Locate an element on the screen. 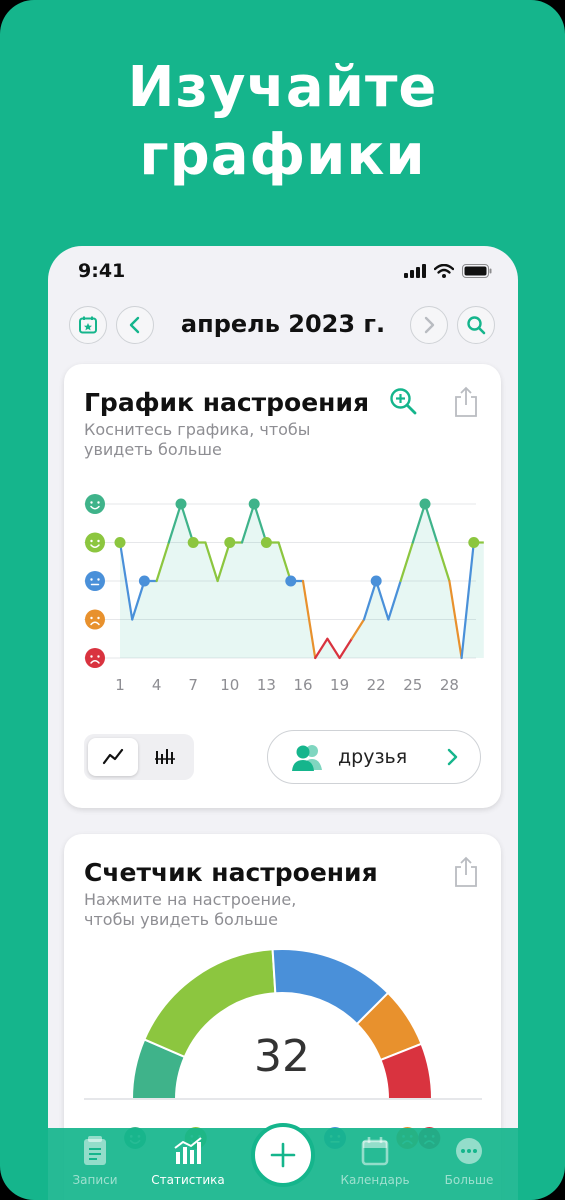  bar-chart-icon is located at coordinates (165, 756).